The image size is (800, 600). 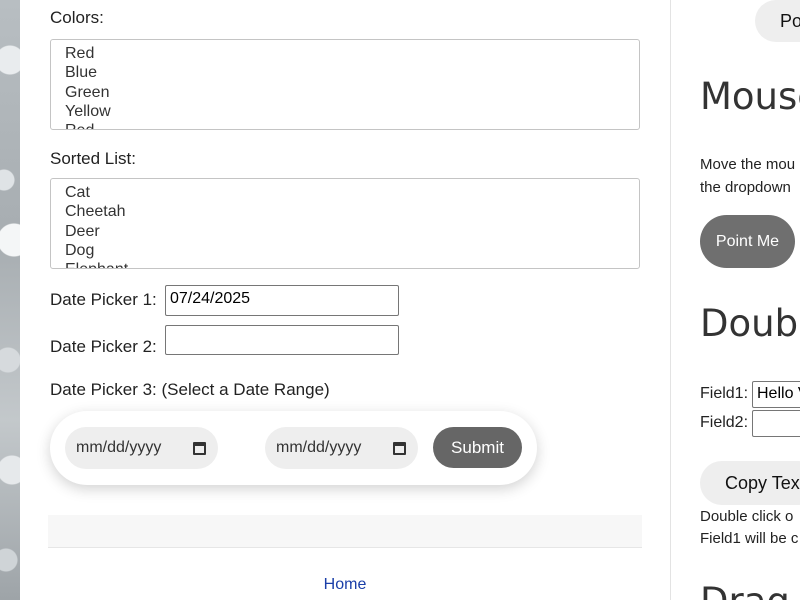 What do you see at coordinates (345, 111) in the screenshot?
I see `colors-option: Yellow` at bounding box center [345, 111].